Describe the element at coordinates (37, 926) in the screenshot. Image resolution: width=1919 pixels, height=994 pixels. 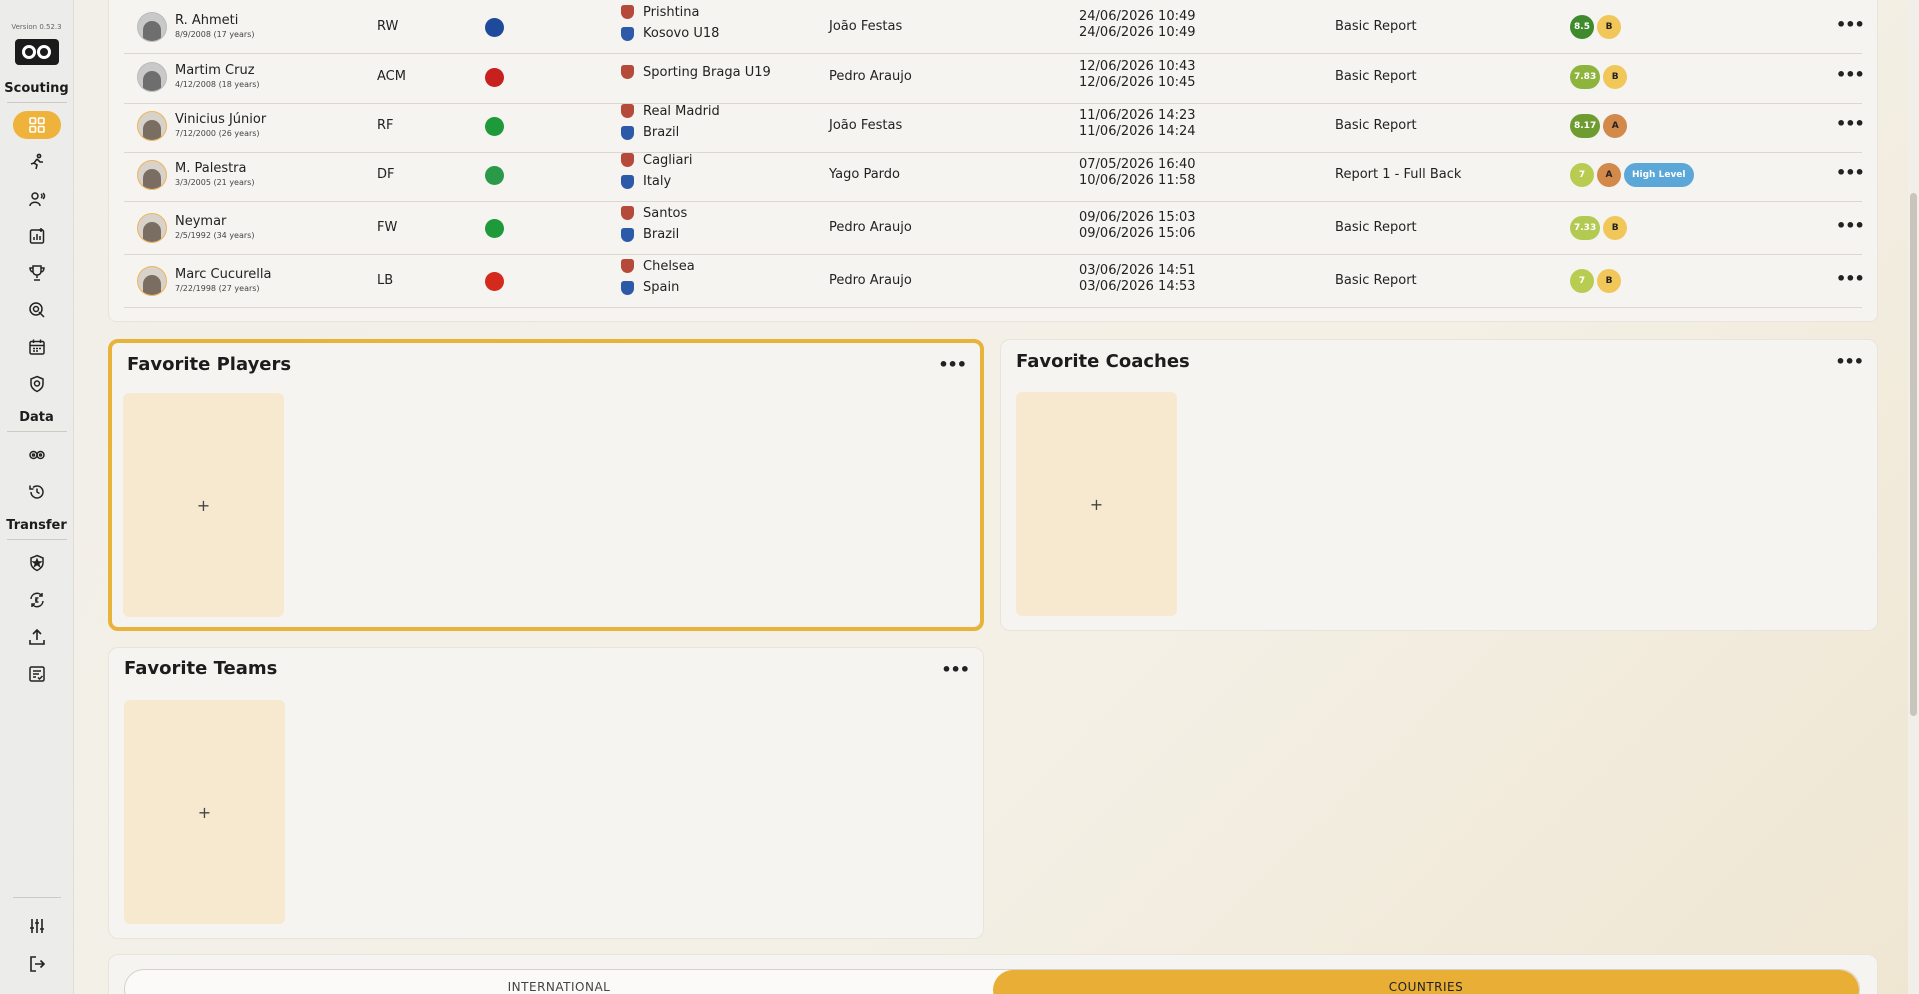
I see `settings-sliders-icon` at that location.